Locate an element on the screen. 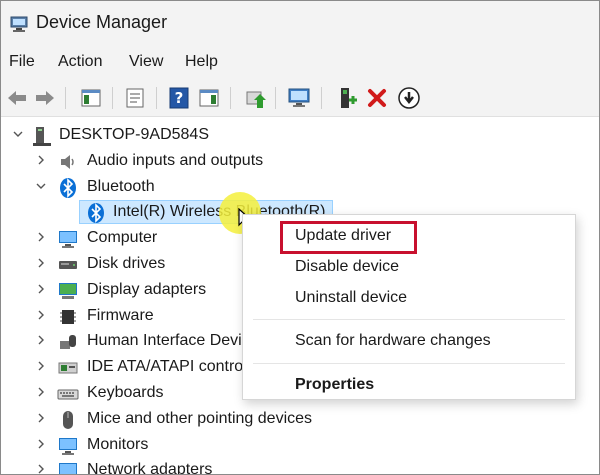 Image resolution: width=600 pixels, height=475 pixels. menu-update-driver: Update driver is located at coordinates (343, 236).